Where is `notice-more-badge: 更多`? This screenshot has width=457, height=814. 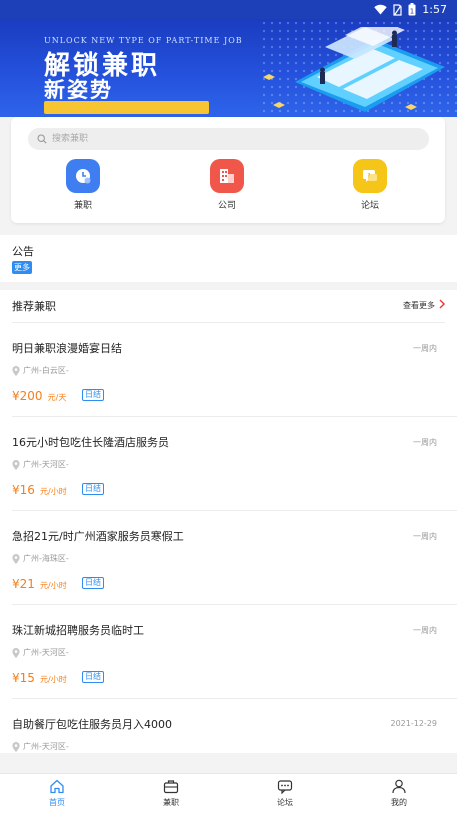
notice-more-badge: 更多 is located at coordinates (22, 267).